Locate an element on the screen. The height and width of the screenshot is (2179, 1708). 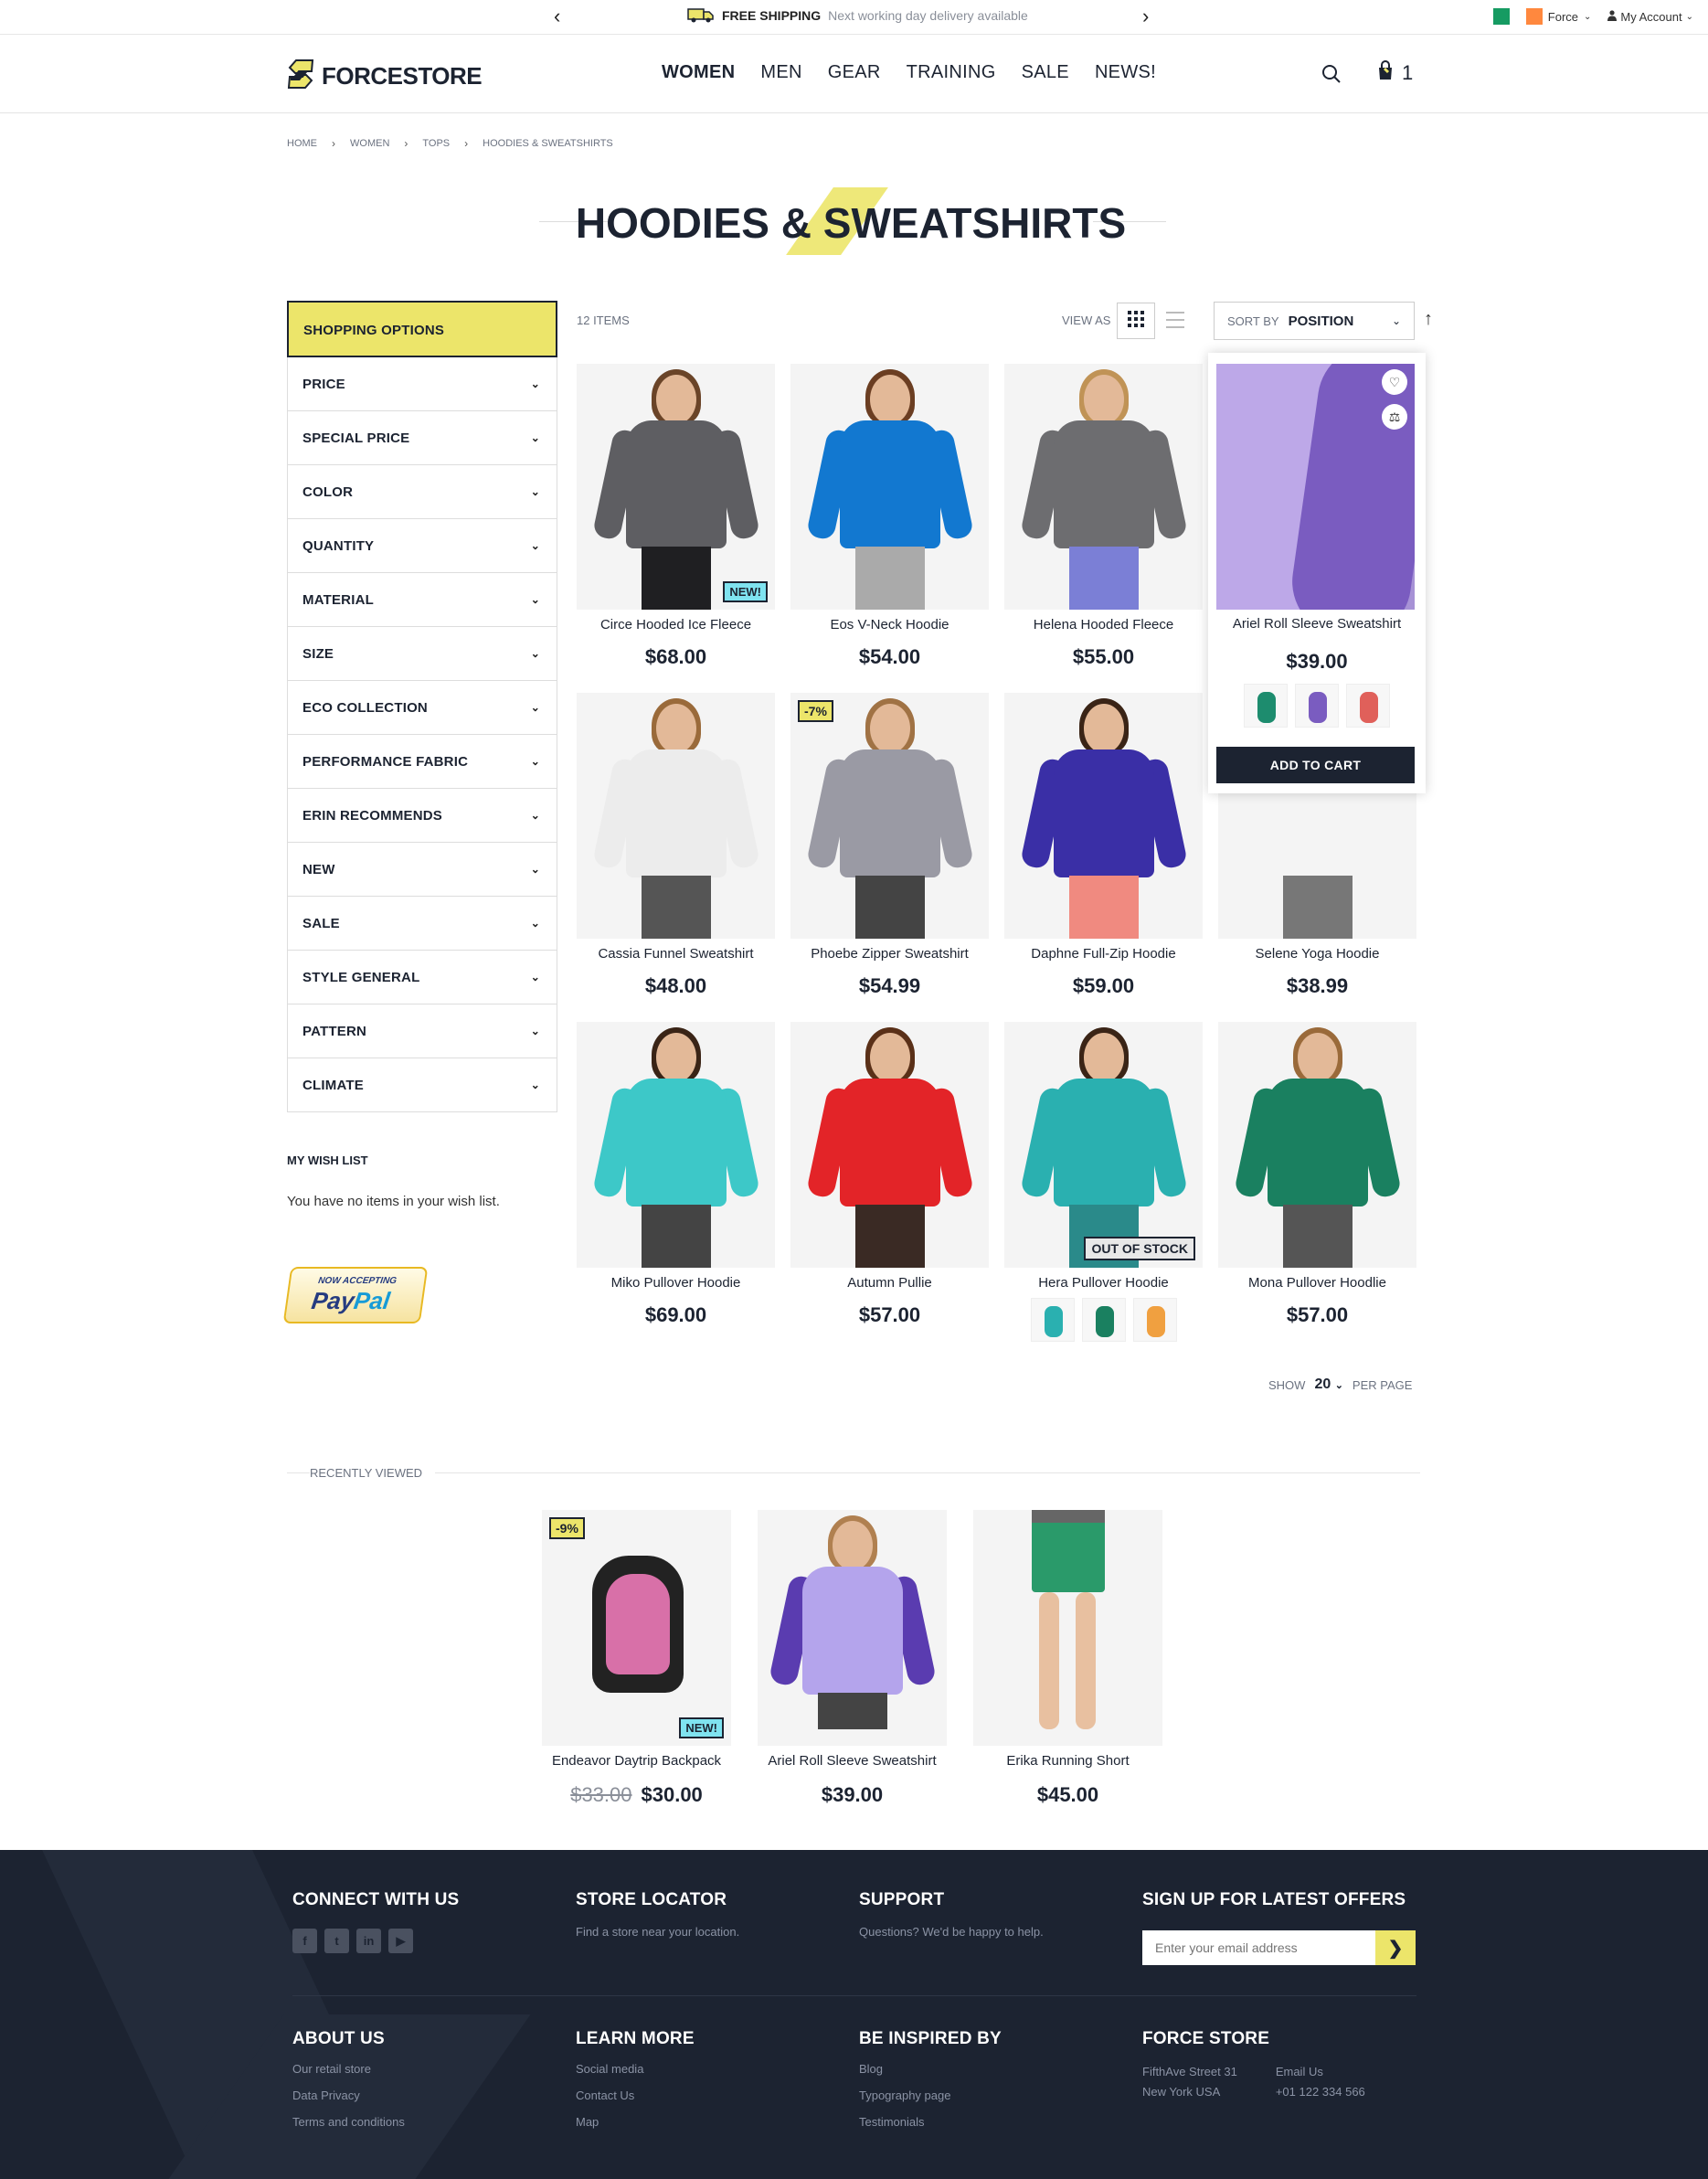
product-name: Erika Running Short is located at coordinates (1067, 1761).